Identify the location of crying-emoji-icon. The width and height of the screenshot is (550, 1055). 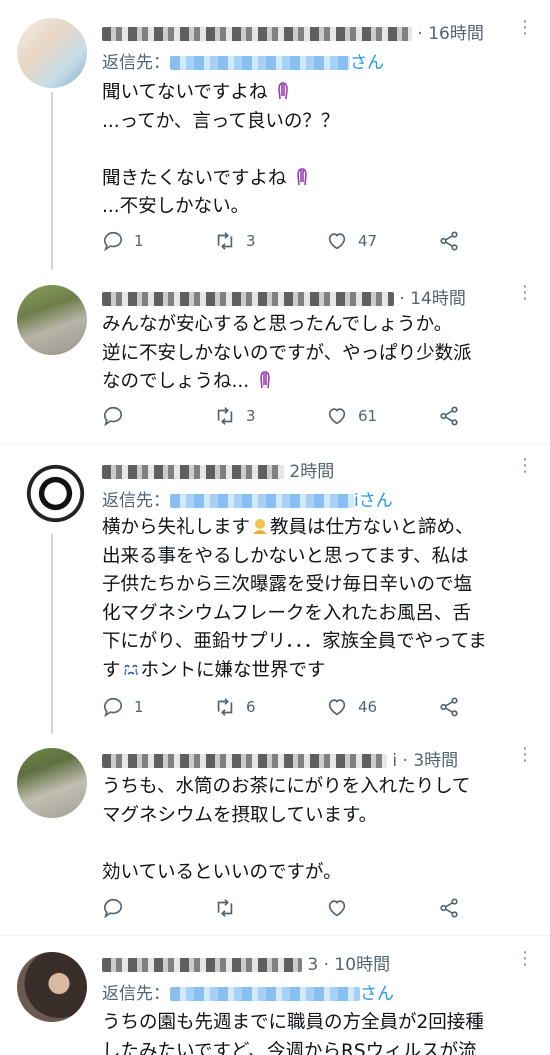
(131, 669).